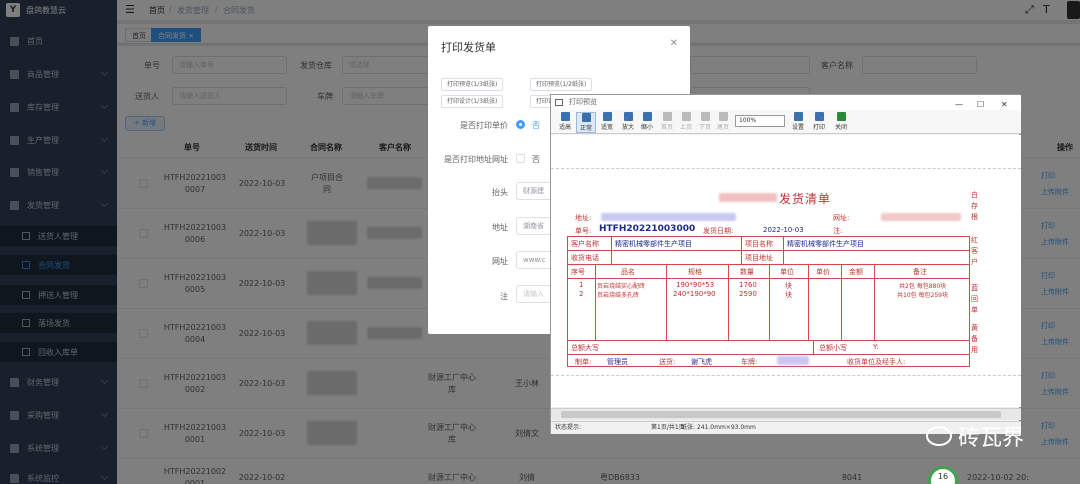 This screenshot has width=1080, height=484. What do you see at coordinates (974, 206) in the screenshot?
I see `side-note-white: 白 存 根` at bounding box center [974, 206].